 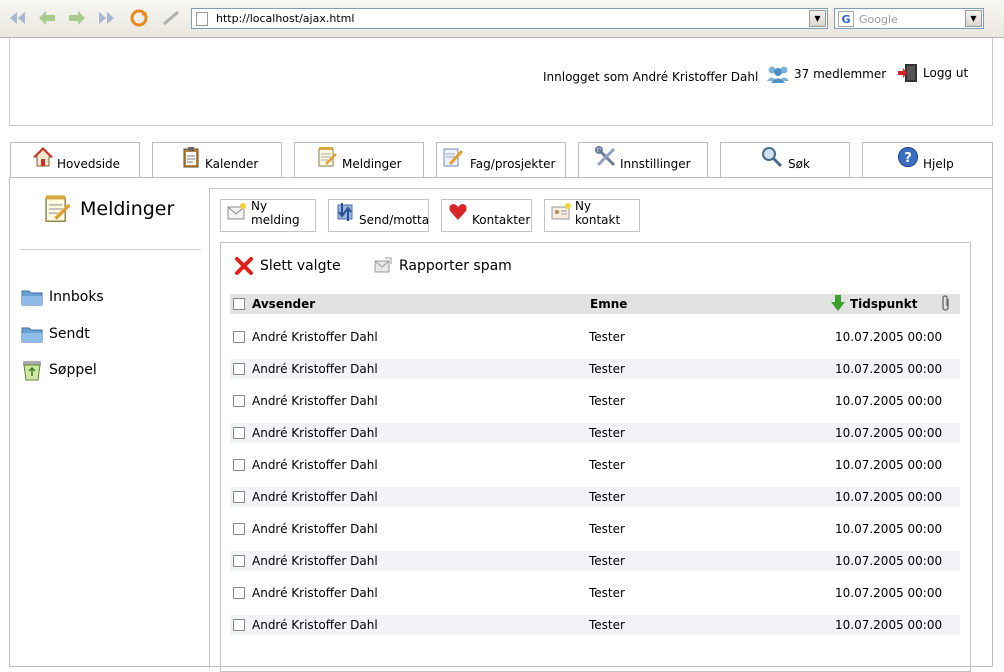 What do you see at coordinates (927, 159) in the screenshot?
I see `tab-hjelp: ? Hjelp` at bounding box center [927, 159].